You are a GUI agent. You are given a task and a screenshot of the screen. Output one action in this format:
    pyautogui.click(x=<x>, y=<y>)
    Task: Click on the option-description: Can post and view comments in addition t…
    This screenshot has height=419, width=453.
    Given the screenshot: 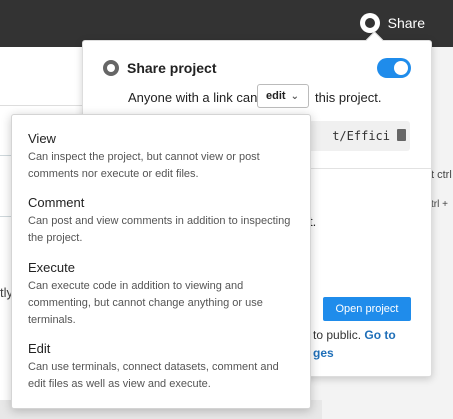 What is the action you would take?
    pyautogui.click(x=159, y=229)
    